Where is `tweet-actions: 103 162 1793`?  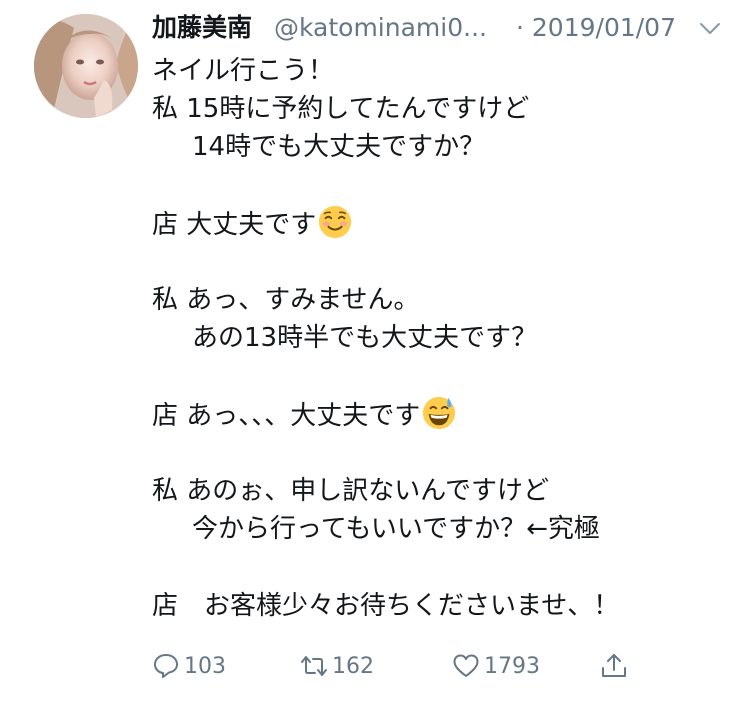 tweet-actions: 103 162 1793 is located at coordinates (402, 666).